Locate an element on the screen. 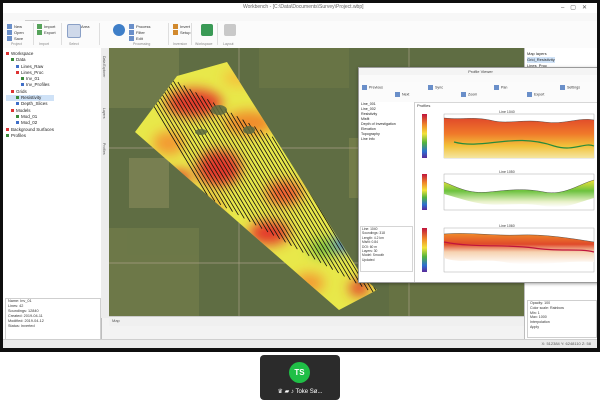  side-tab-layers: Layers is located at coordinates (104, 113).